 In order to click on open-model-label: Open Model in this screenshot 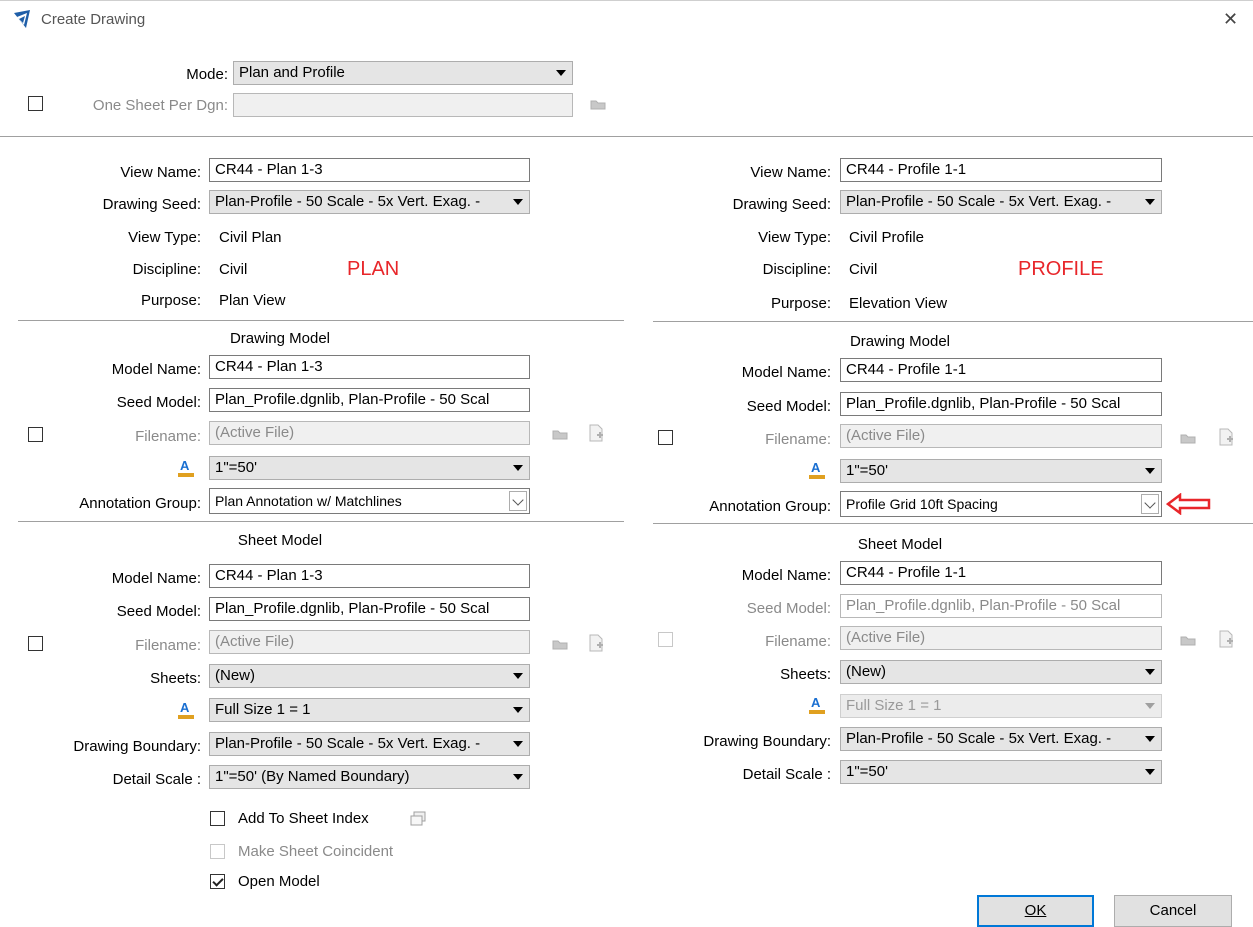, I will do `click(279, 881)`.